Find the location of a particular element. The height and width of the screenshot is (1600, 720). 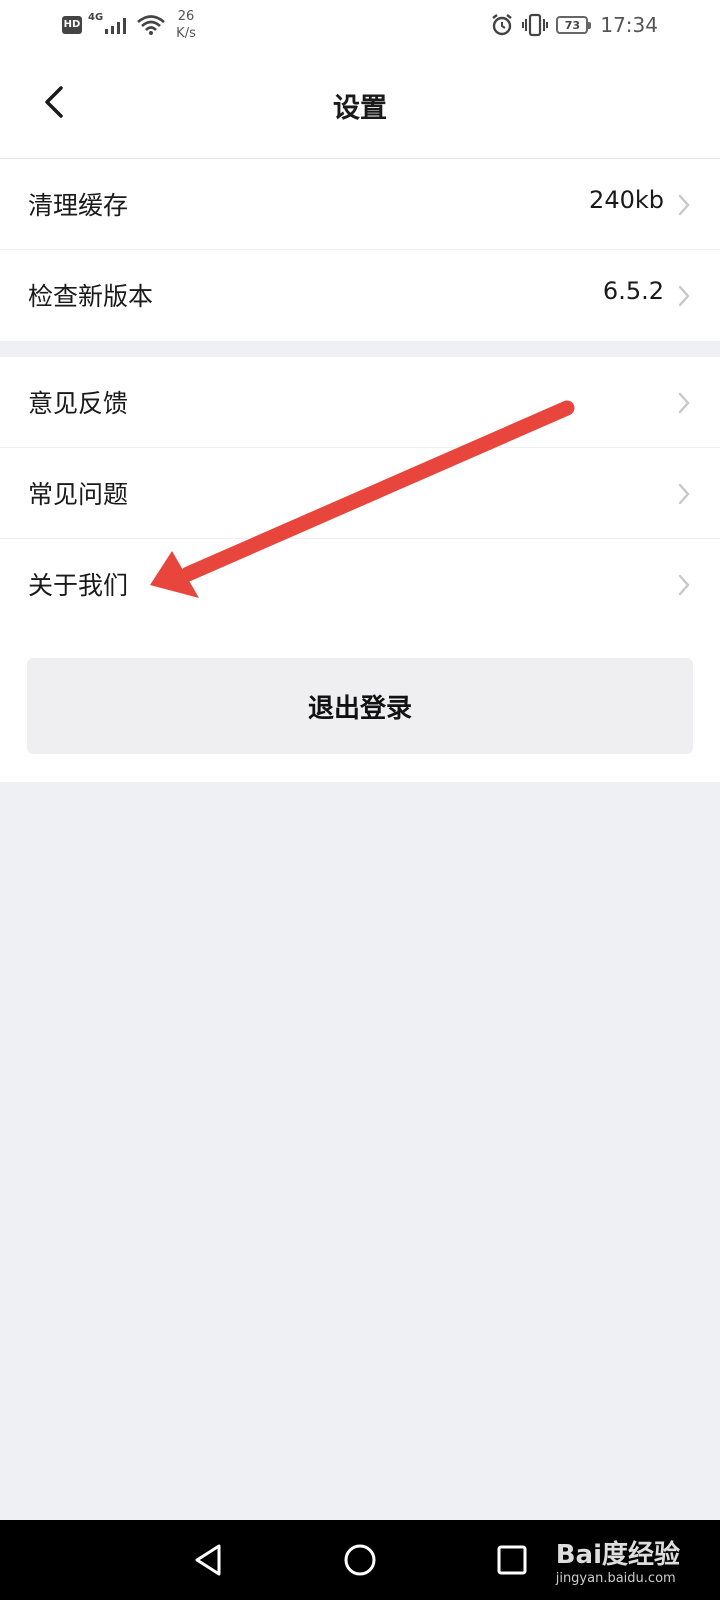

row-label: 常见问题 is located at coordinates (78, 494).